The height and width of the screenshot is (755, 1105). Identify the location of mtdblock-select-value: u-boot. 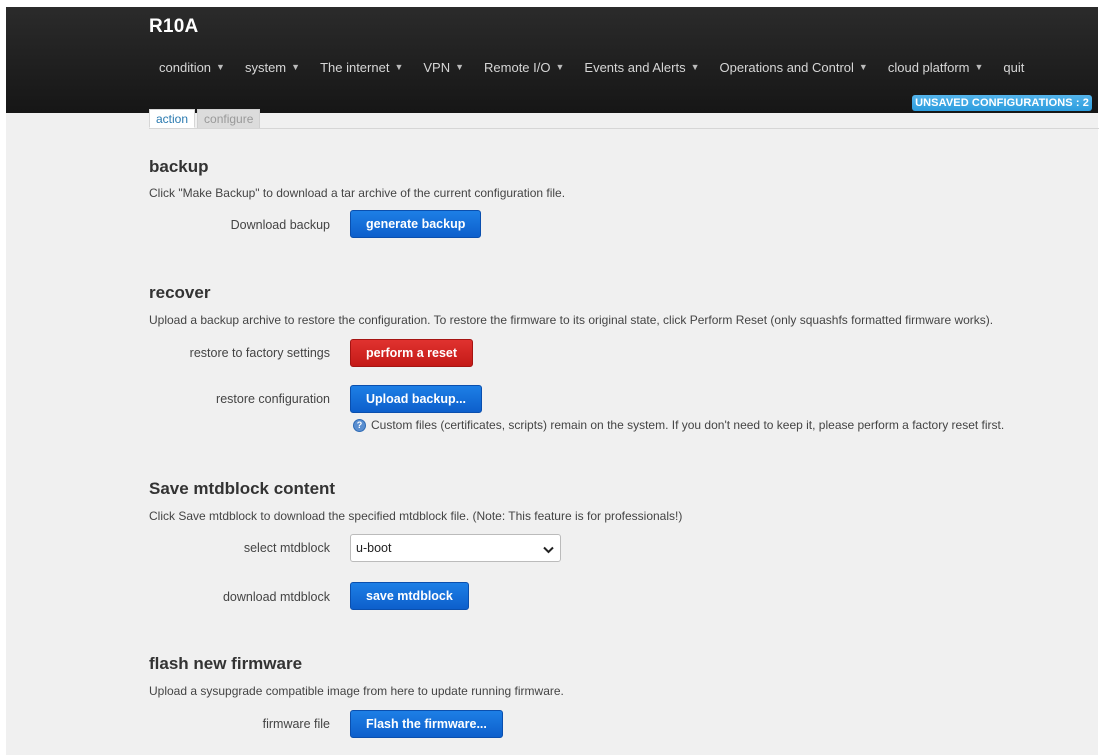
(374, 548).